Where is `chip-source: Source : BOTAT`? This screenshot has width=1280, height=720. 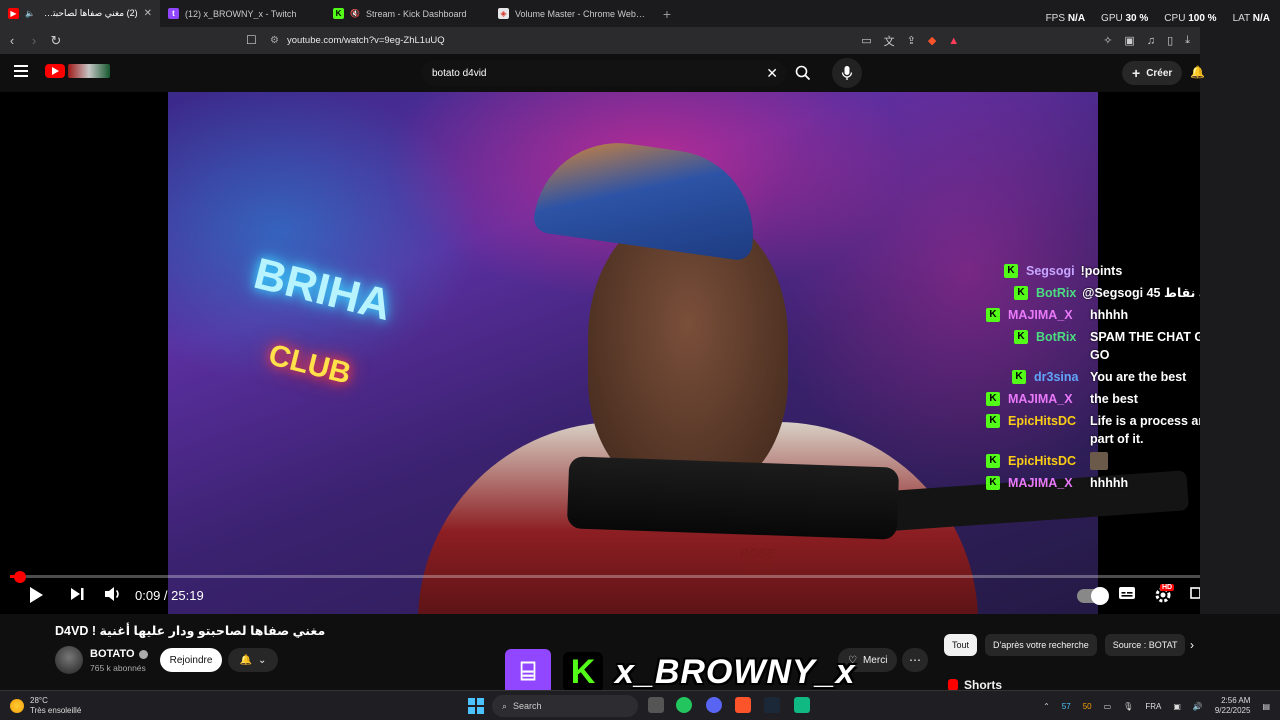 chip-source: Source : BOTAT is located at coordinates (1145, 645).